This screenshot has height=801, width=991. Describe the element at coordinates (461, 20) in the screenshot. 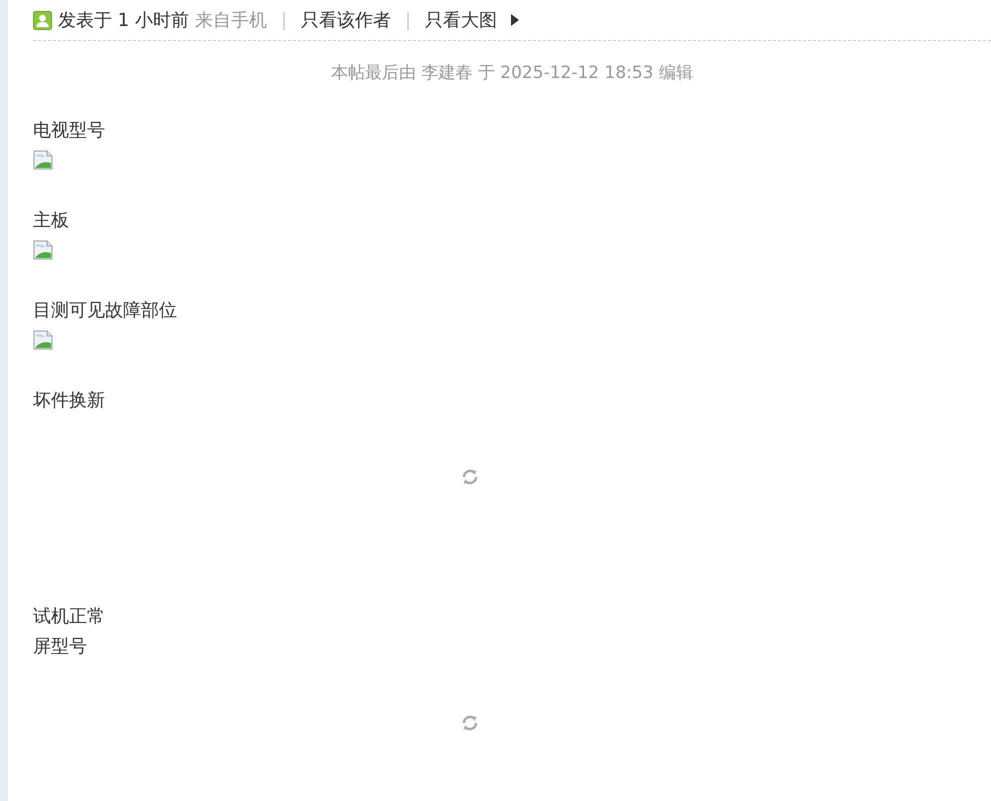

I see `filter-link: 只看大图` at that location.